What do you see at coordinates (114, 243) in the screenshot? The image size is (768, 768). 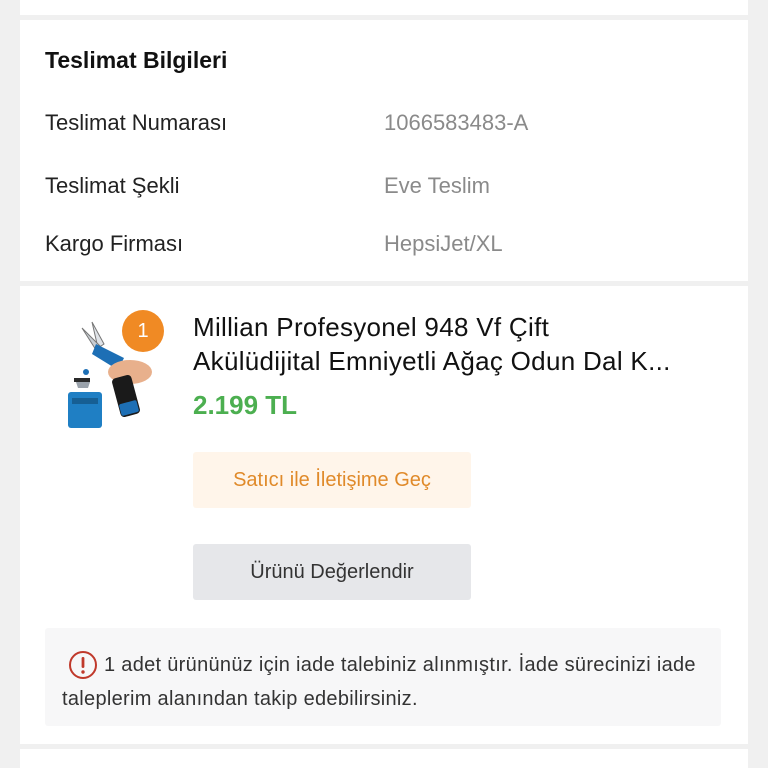 I see `cargo-company-label: Kargo Firması` at bounding box center [114, 243].